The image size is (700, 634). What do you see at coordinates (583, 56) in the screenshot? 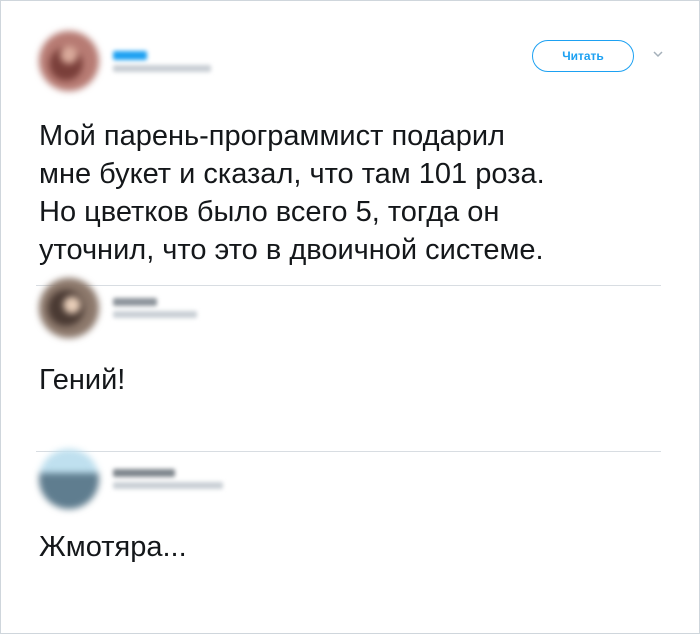
I see `follow-button: Читать` at bounding box center [583, 56].